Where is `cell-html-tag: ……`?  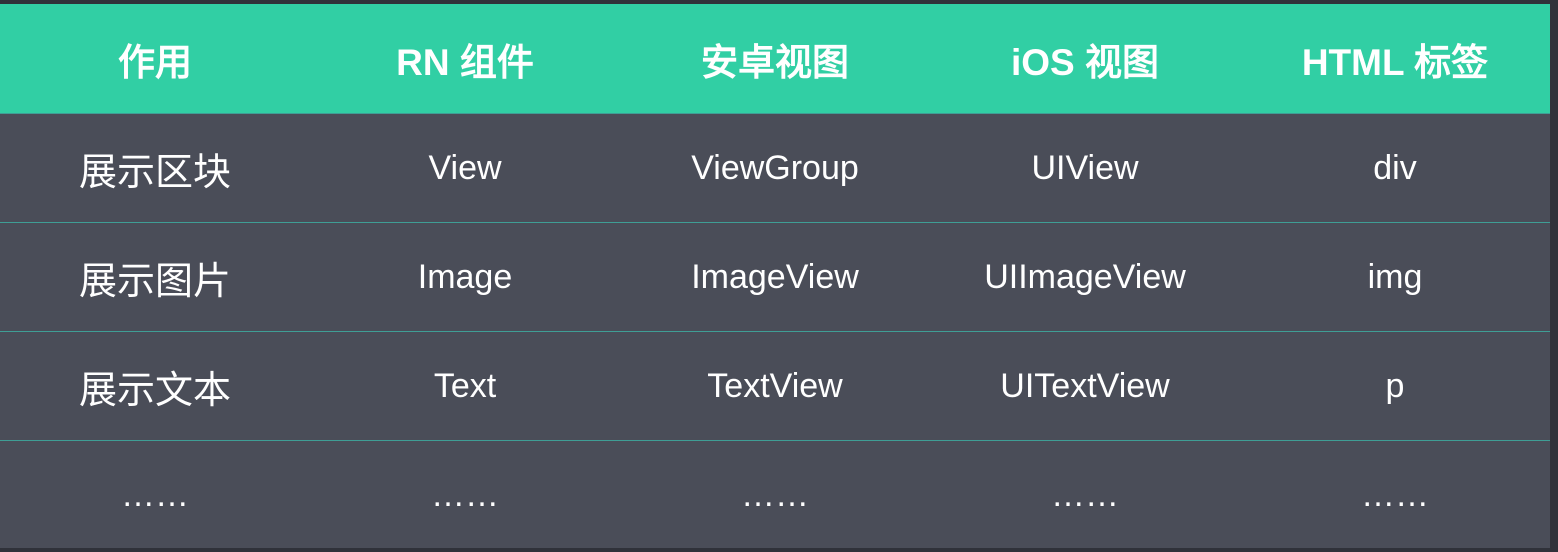 cell-html-tag: …… is located at coordinates (1395, 495).